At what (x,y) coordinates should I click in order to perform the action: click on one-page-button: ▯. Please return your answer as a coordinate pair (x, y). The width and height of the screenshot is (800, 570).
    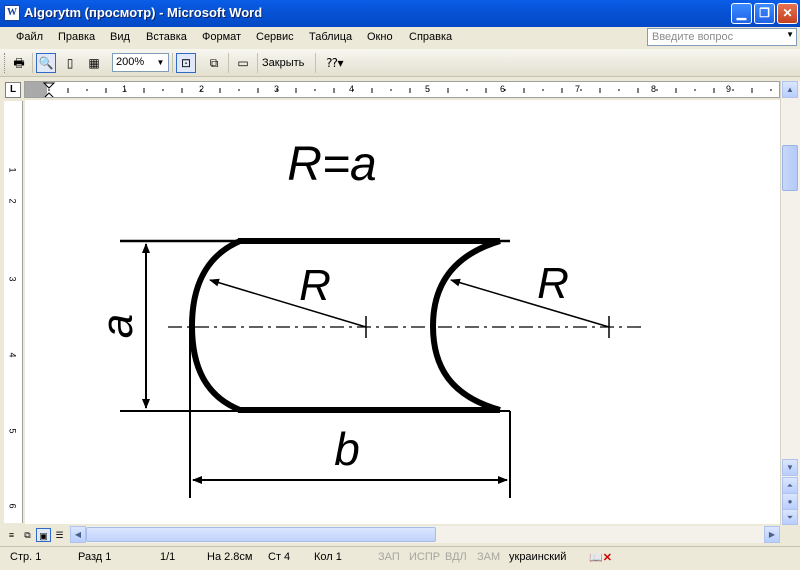
    Looking at the image, I should click on (70, 63).